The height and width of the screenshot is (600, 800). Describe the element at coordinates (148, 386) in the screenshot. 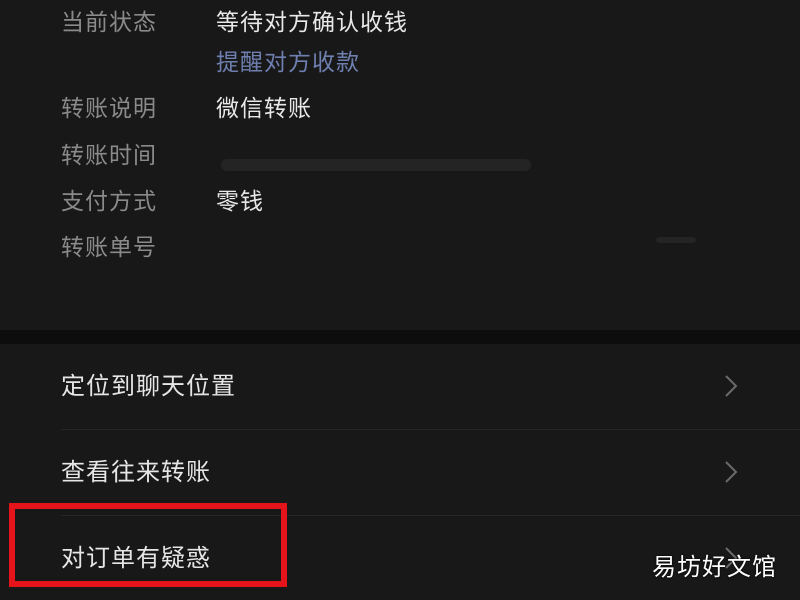

I see `menu-item-label: 定位到聊天位置` at that location.